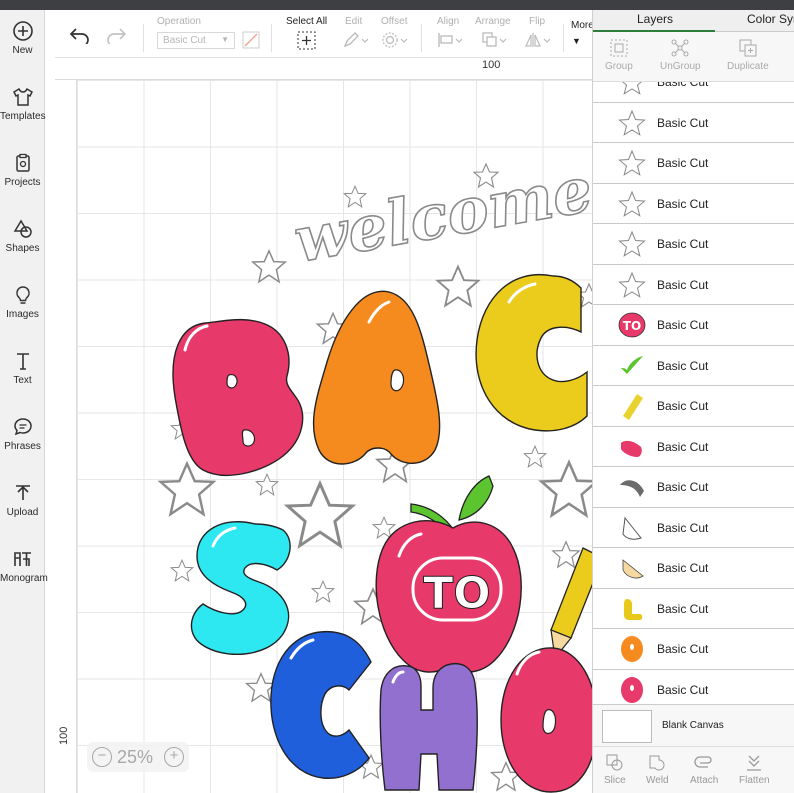 This screenshot has width=794, height=793. I want to click on tab-layers: Layers, so click(655, 19).